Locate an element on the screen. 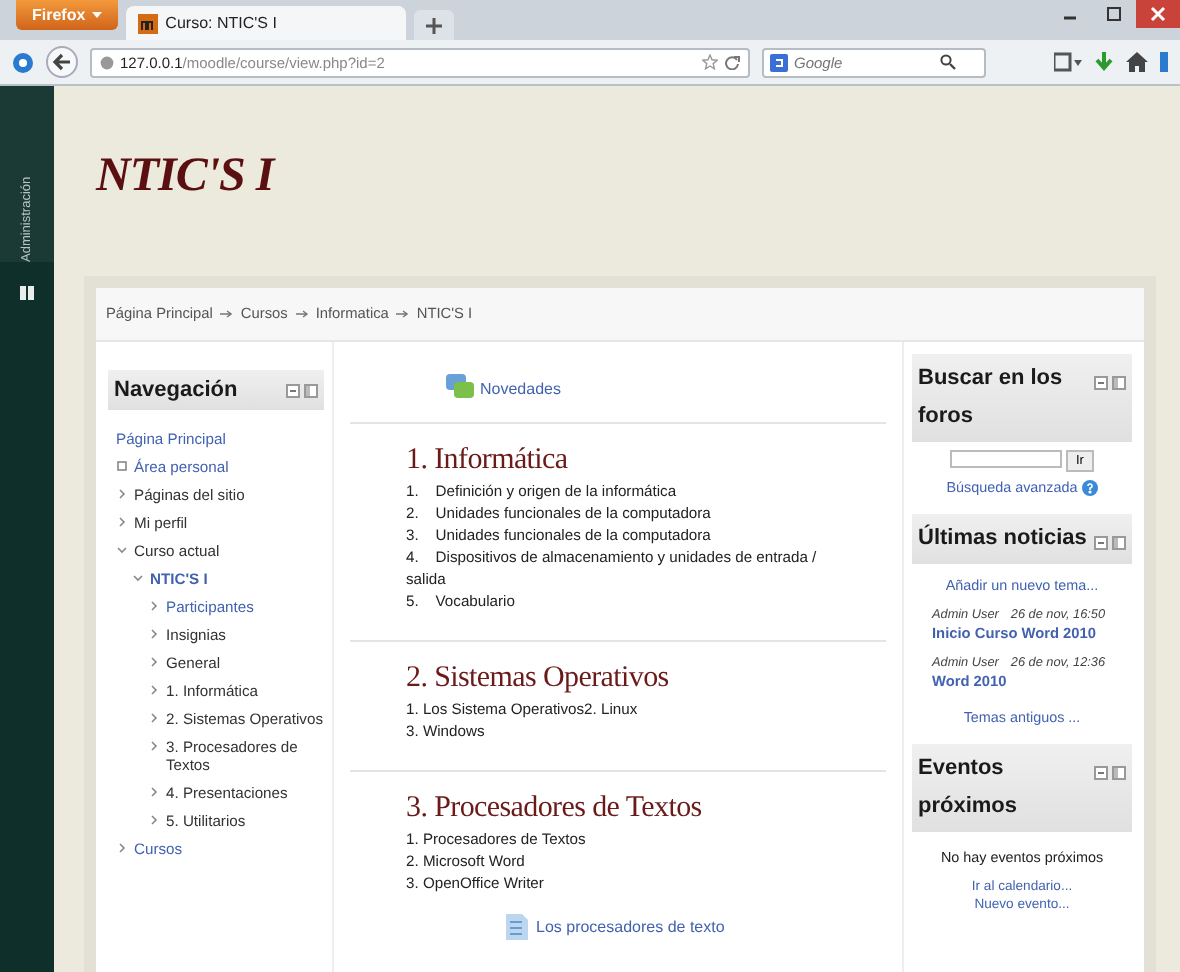 The image size is (1180, 972). tab-title: Curso: NTIC'S I is located at coordinates (221, 23).